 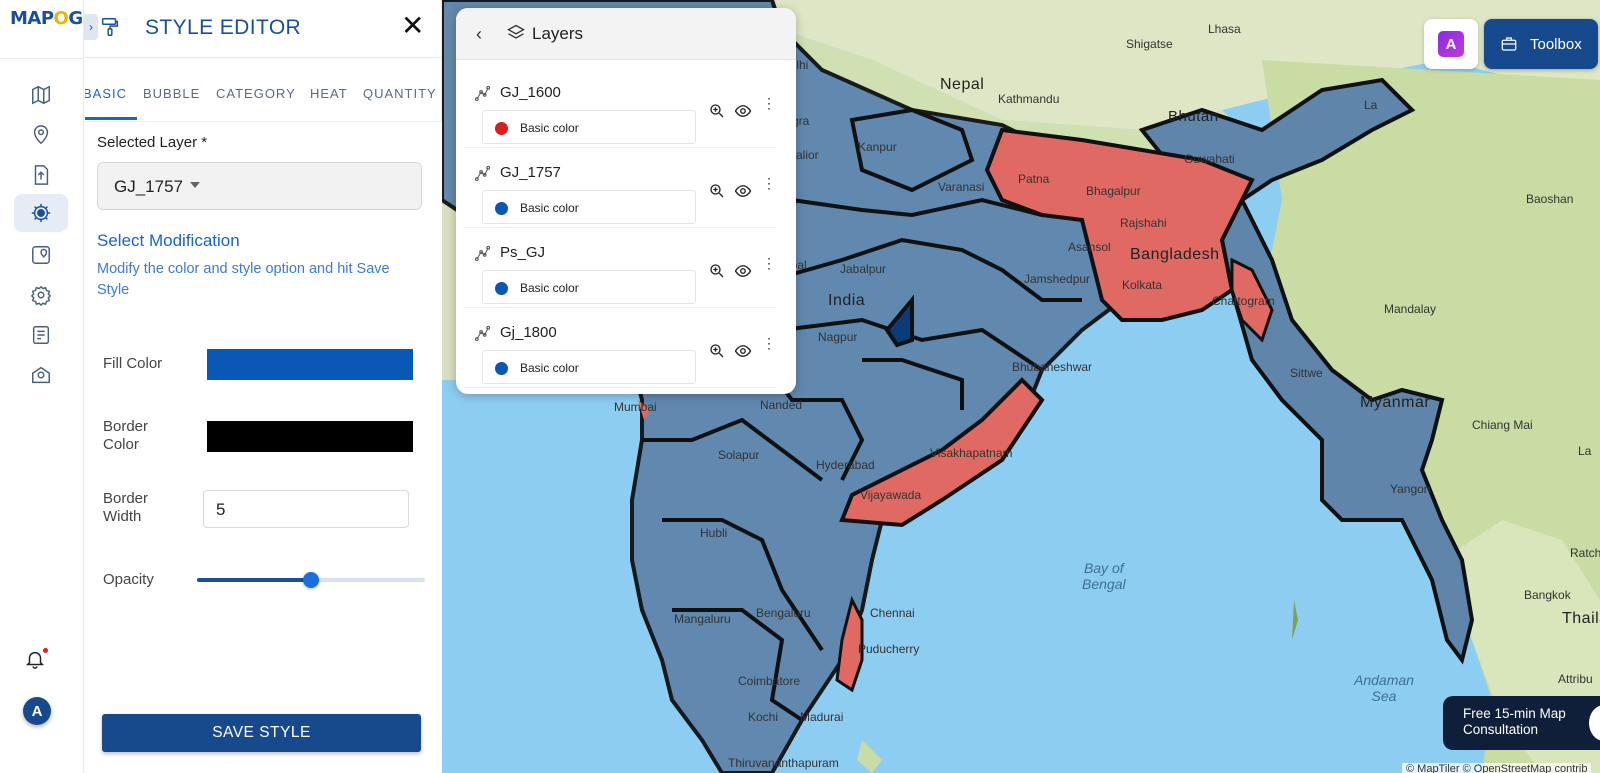 I want to click on save-style-button: SAVE STYLE, so click(x=261, y=733).